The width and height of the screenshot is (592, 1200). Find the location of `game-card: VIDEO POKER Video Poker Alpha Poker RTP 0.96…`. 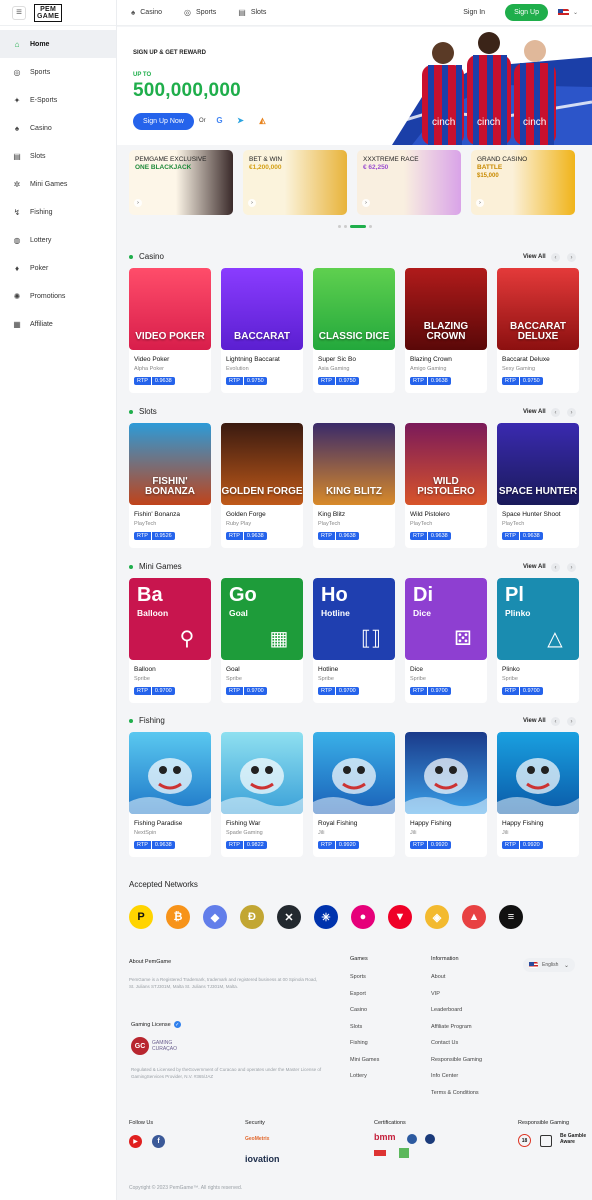

game-card: VIDEO POKER Video Poker Alpha Poker RTP 0.96… is located at coordinates (170, 330).